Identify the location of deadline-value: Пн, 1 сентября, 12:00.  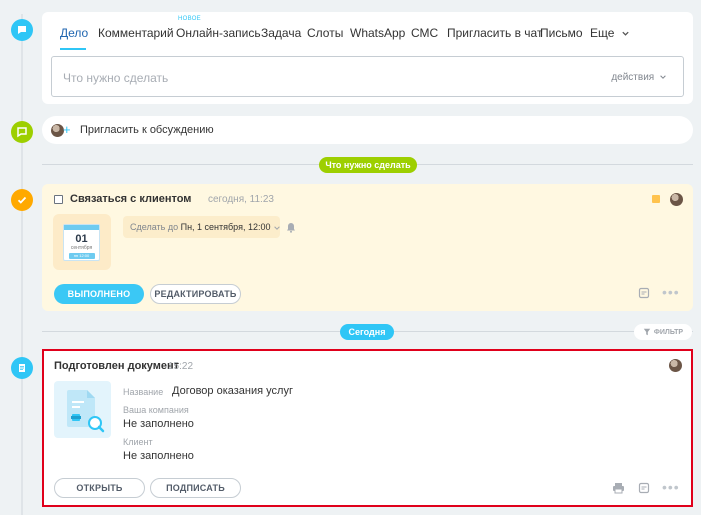
(225, 227).